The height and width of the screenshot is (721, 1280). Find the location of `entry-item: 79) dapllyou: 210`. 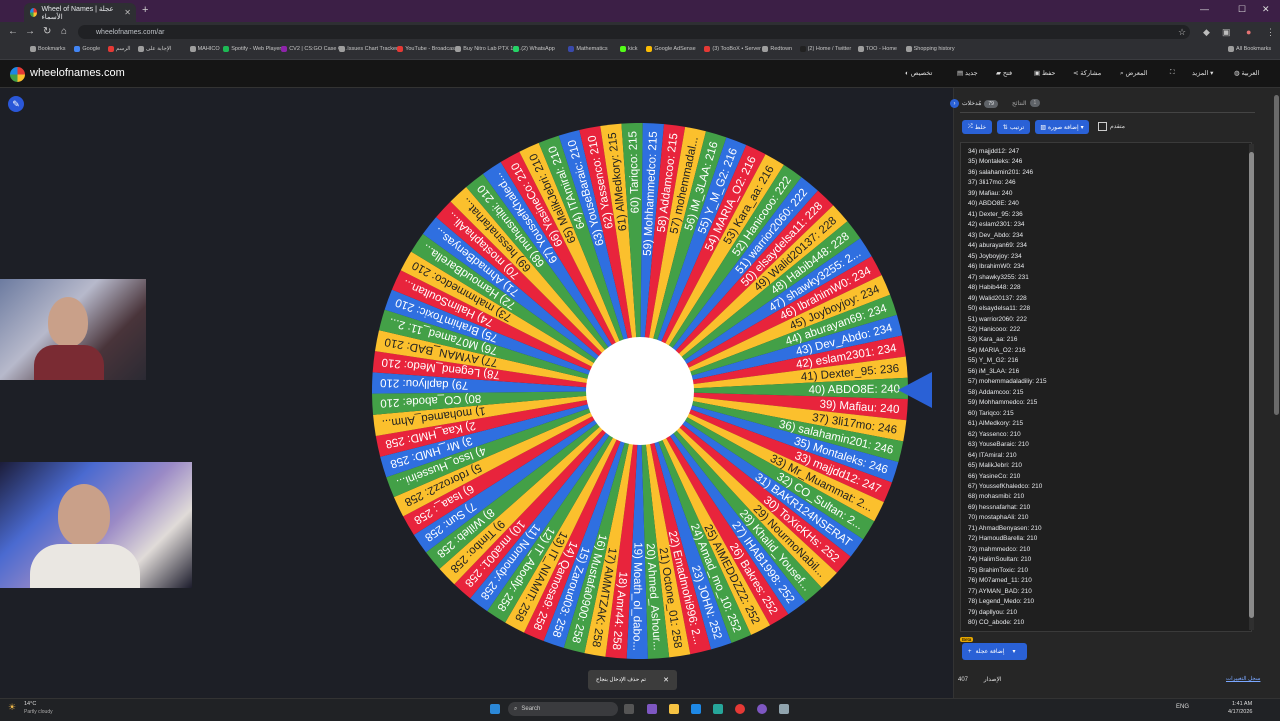

entry-item: 79) dapllyou: 210 is located at coordinates (1007, 613).